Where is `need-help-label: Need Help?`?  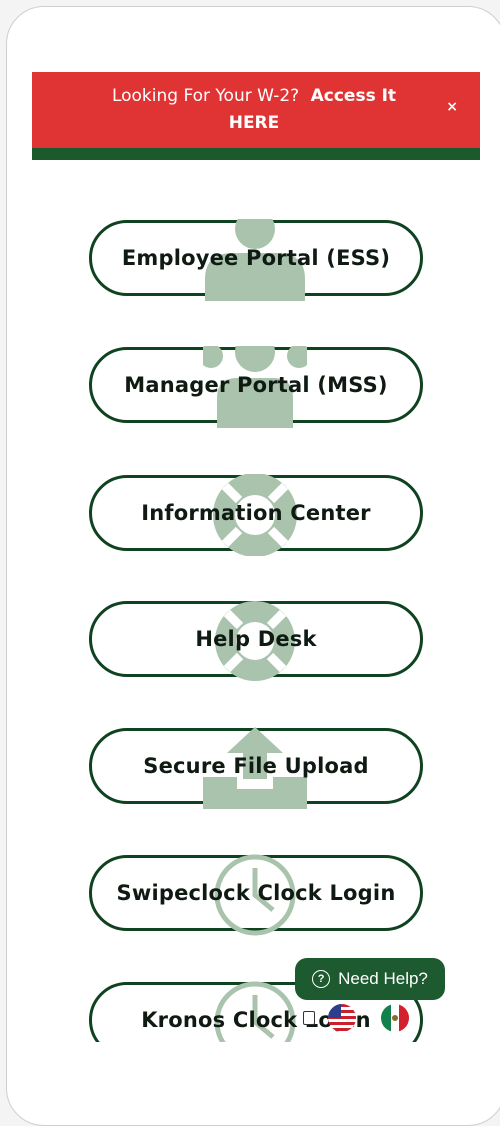
need-help-label: Need Help? is located at coordinates (383, 978).